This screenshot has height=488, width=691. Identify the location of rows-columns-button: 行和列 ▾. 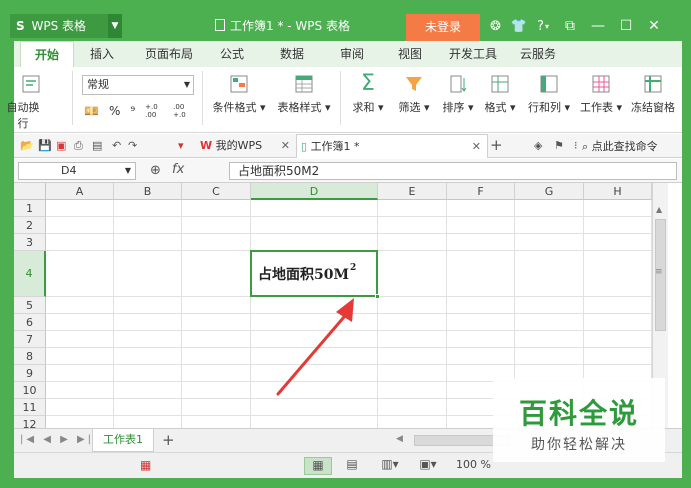
(549, 94).